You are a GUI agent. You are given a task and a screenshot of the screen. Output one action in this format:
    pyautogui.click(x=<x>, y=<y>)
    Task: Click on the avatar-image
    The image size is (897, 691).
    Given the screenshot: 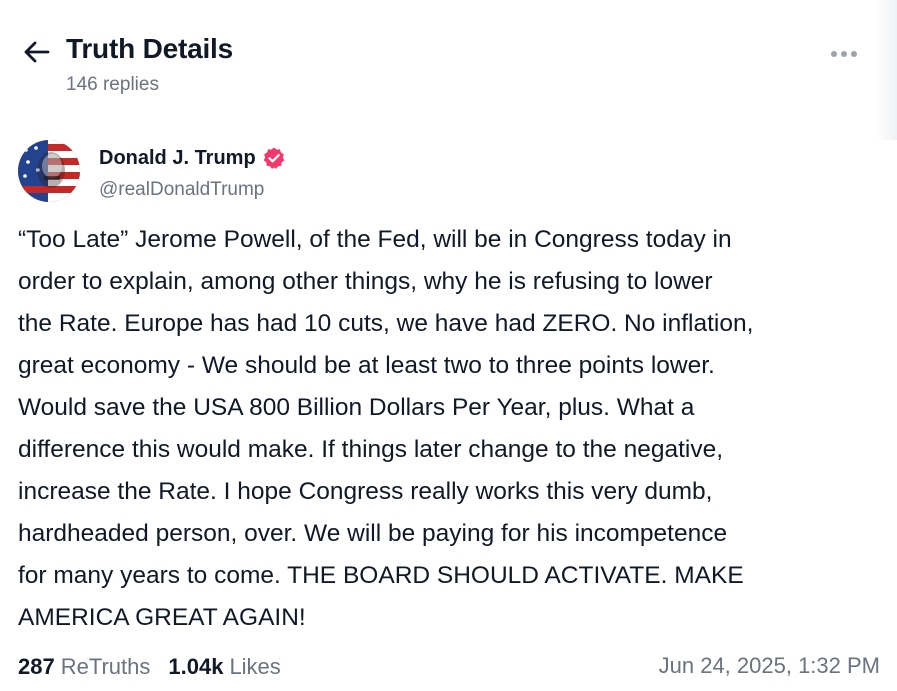 What is the action you would take?
    pyautogui.click(x=49, y=171)
    